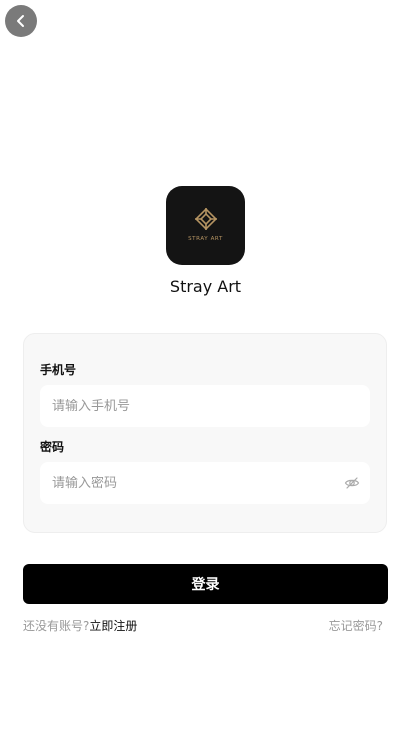 This screenshot has height=731, width=411. I want to click on phone-field-container, so click(205, 406).